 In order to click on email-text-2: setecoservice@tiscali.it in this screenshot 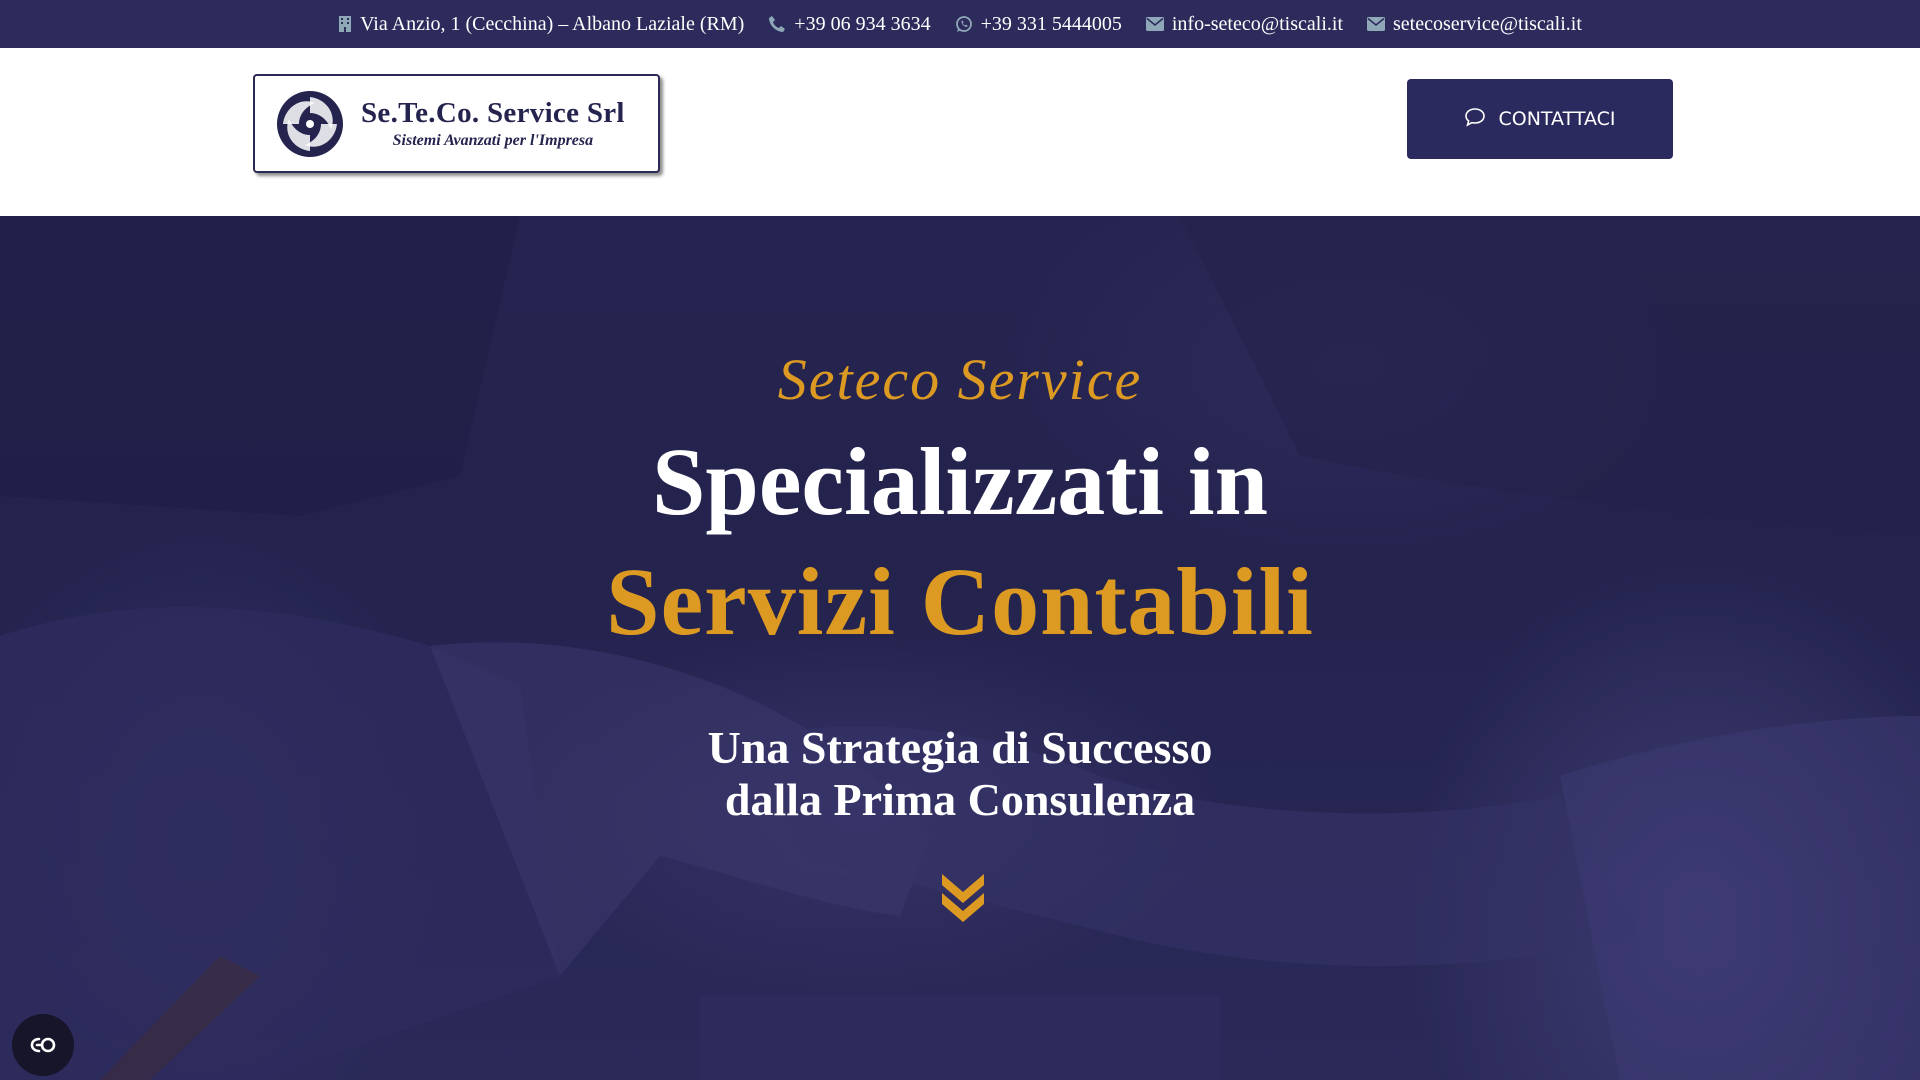, I will do `click(1487, 24)`.